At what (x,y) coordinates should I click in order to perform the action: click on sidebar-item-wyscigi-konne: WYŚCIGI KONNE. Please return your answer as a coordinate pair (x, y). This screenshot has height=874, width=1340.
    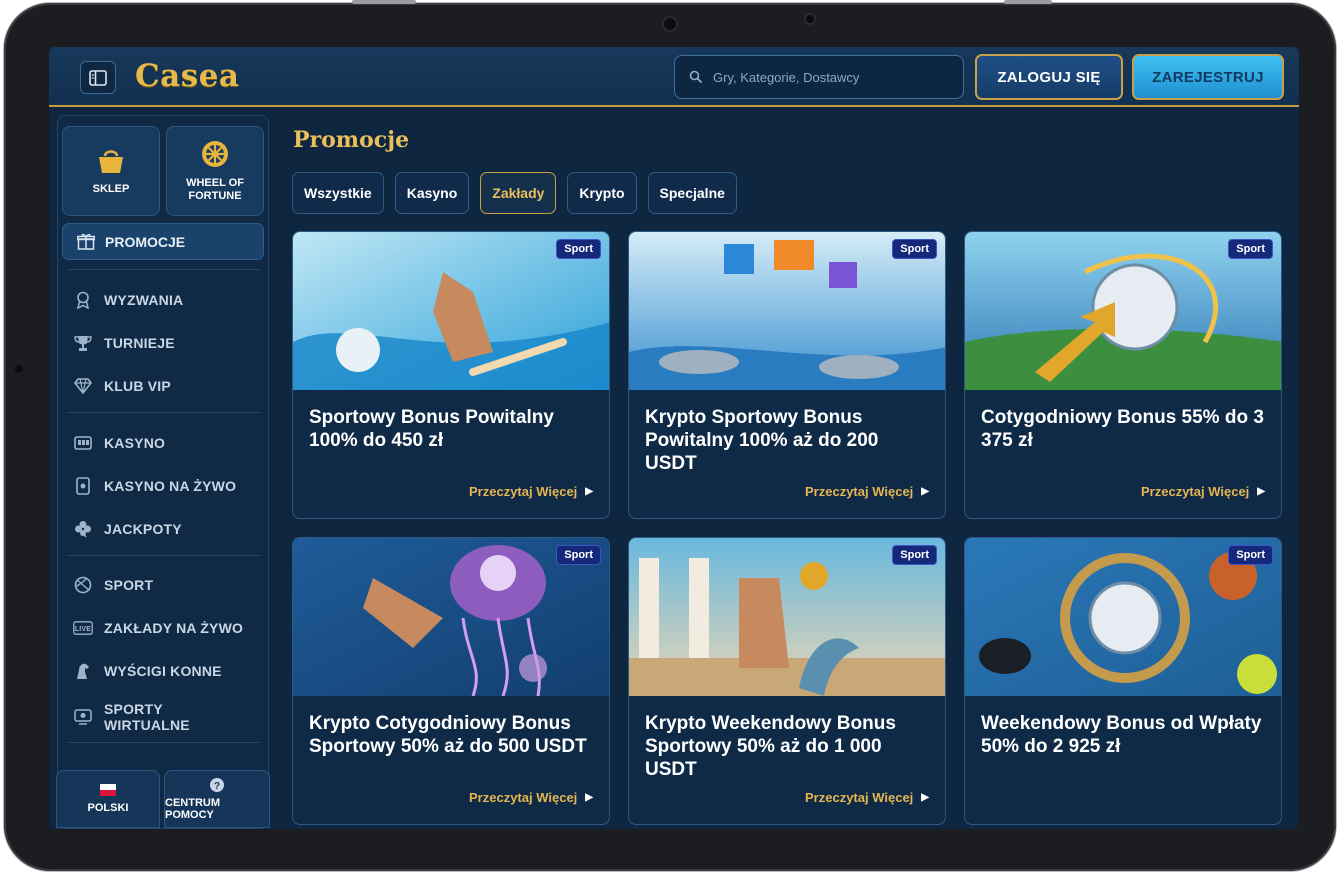
    Looking at the image, I should click on (147, 671).